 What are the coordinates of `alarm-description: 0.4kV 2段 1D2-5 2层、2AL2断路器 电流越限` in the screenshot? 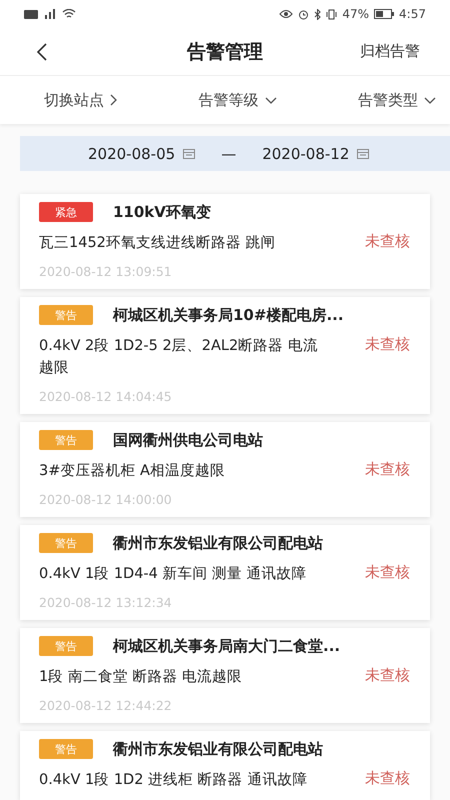 It's located at (179, 357).